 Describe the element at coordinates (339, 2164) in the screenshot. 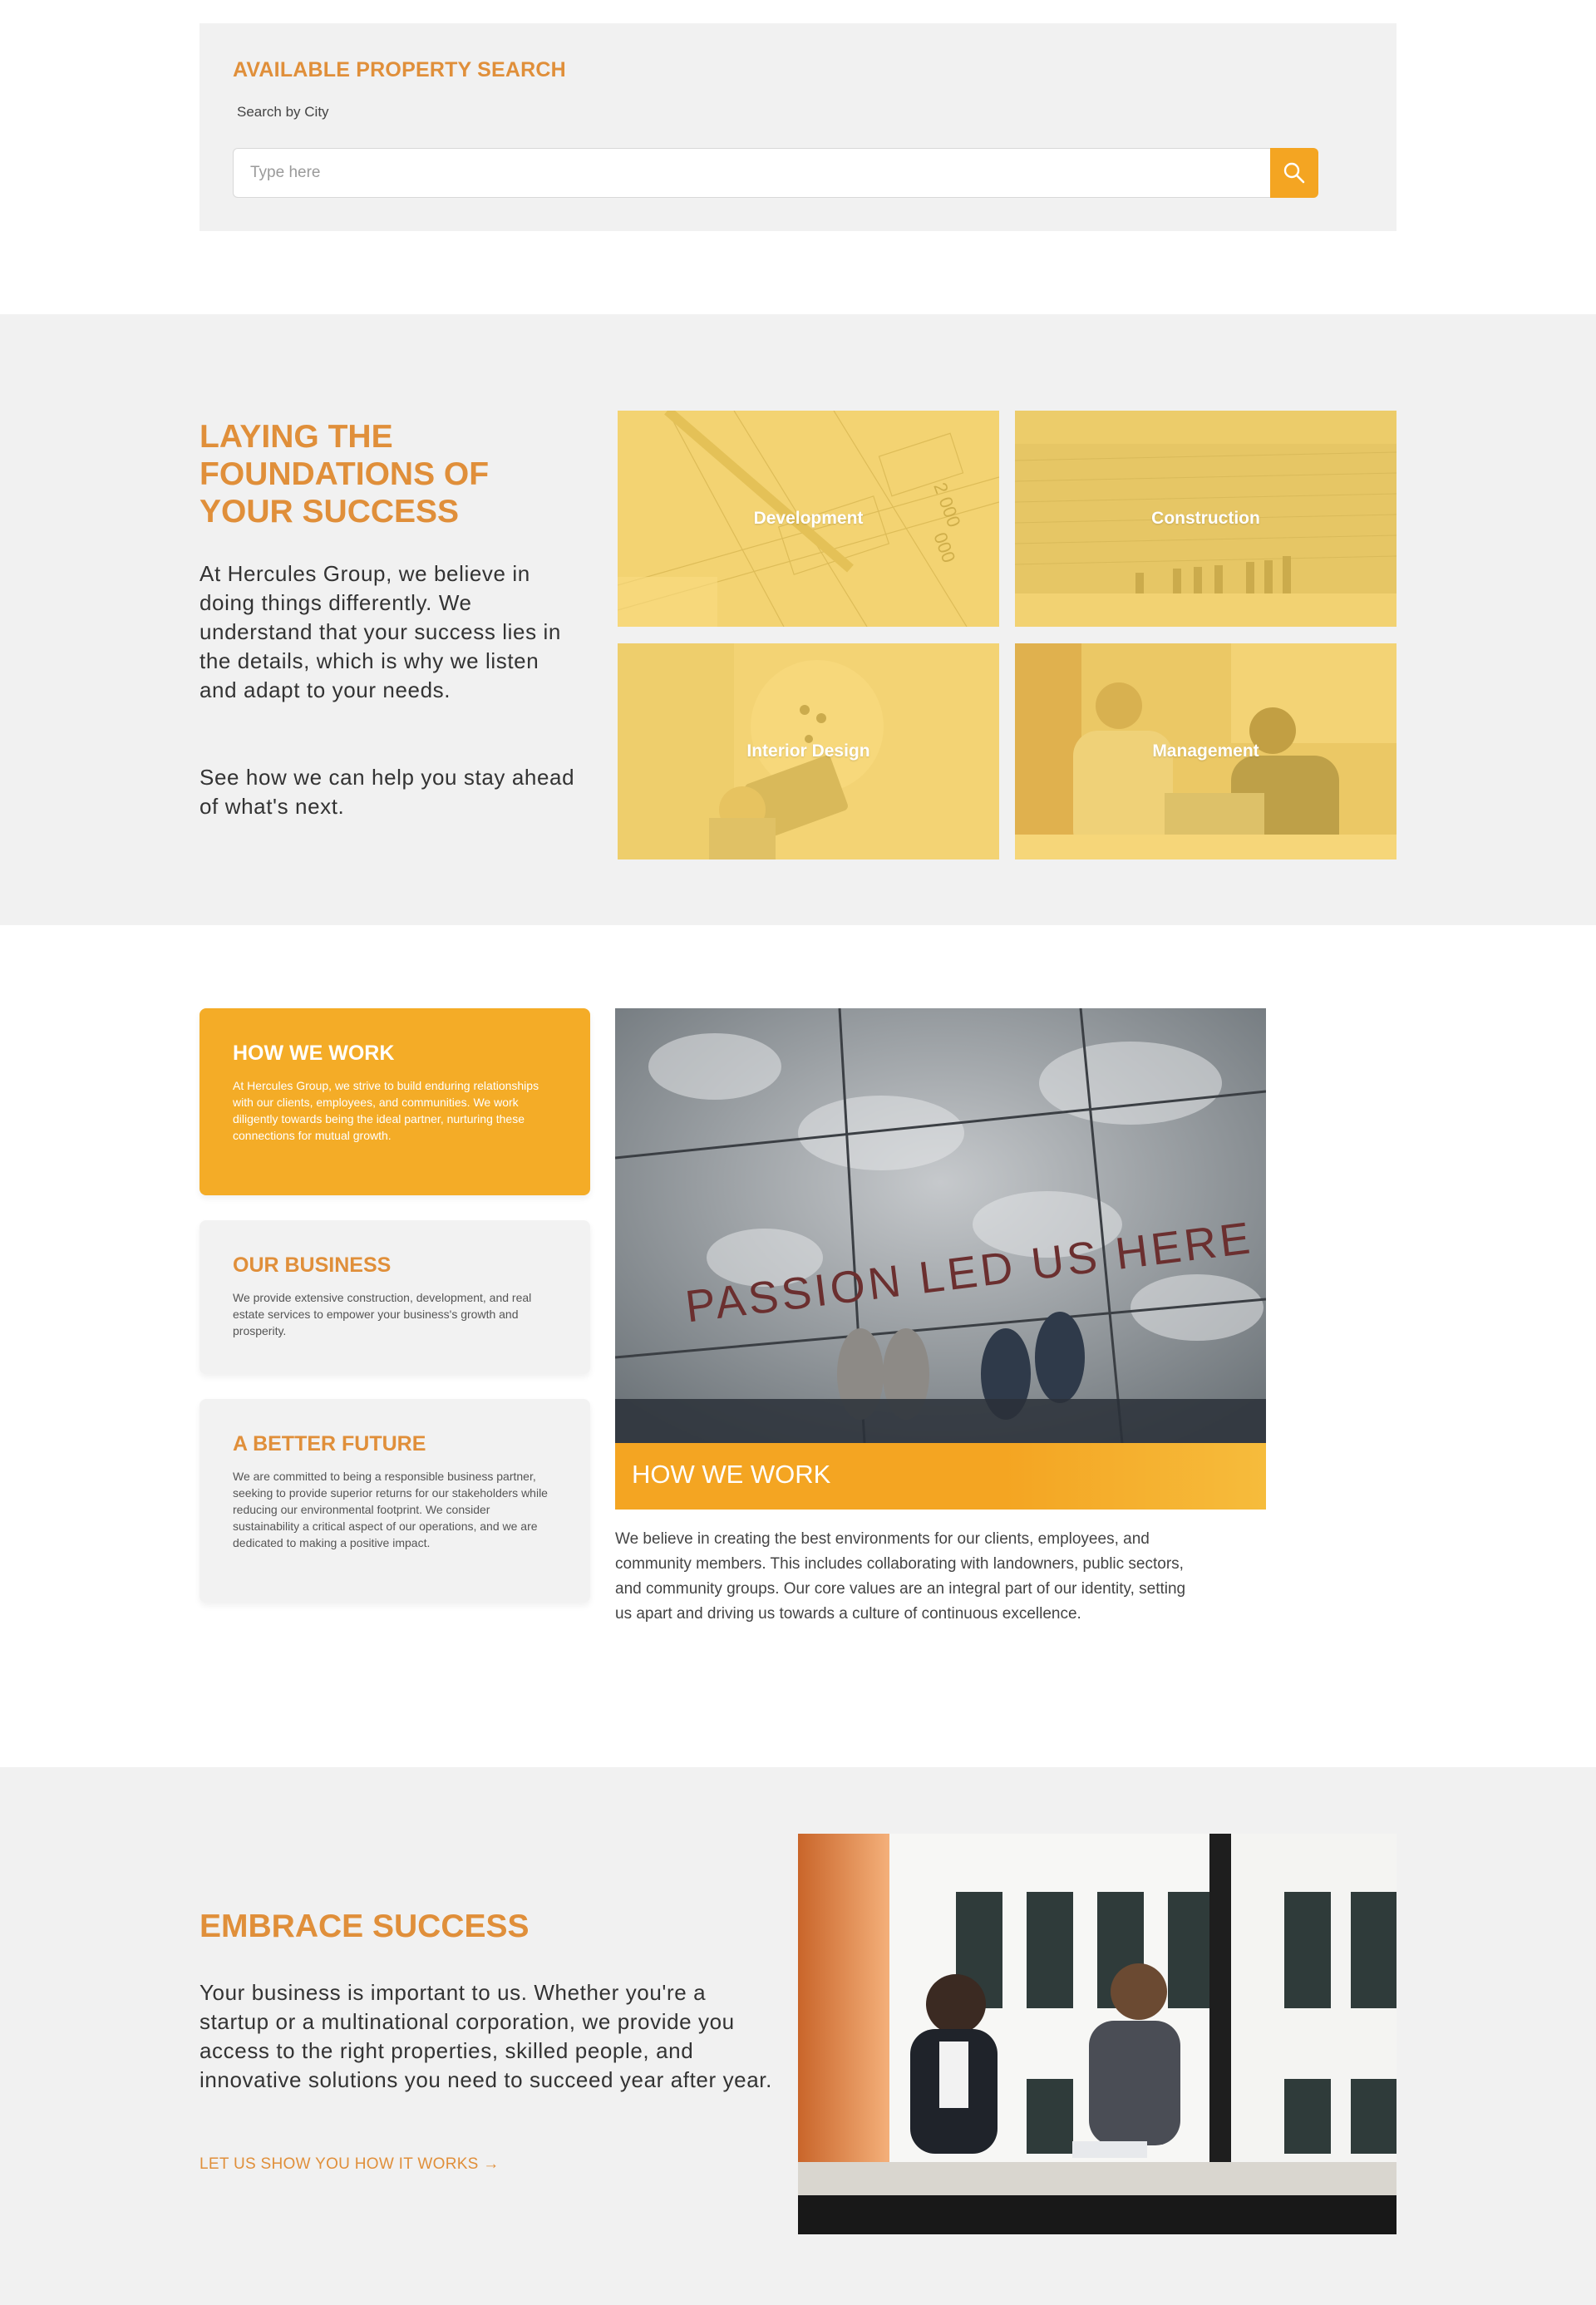

I see `how-it-works-link-label: LET US SHOW YOU HOW IT WORKS` at that location.